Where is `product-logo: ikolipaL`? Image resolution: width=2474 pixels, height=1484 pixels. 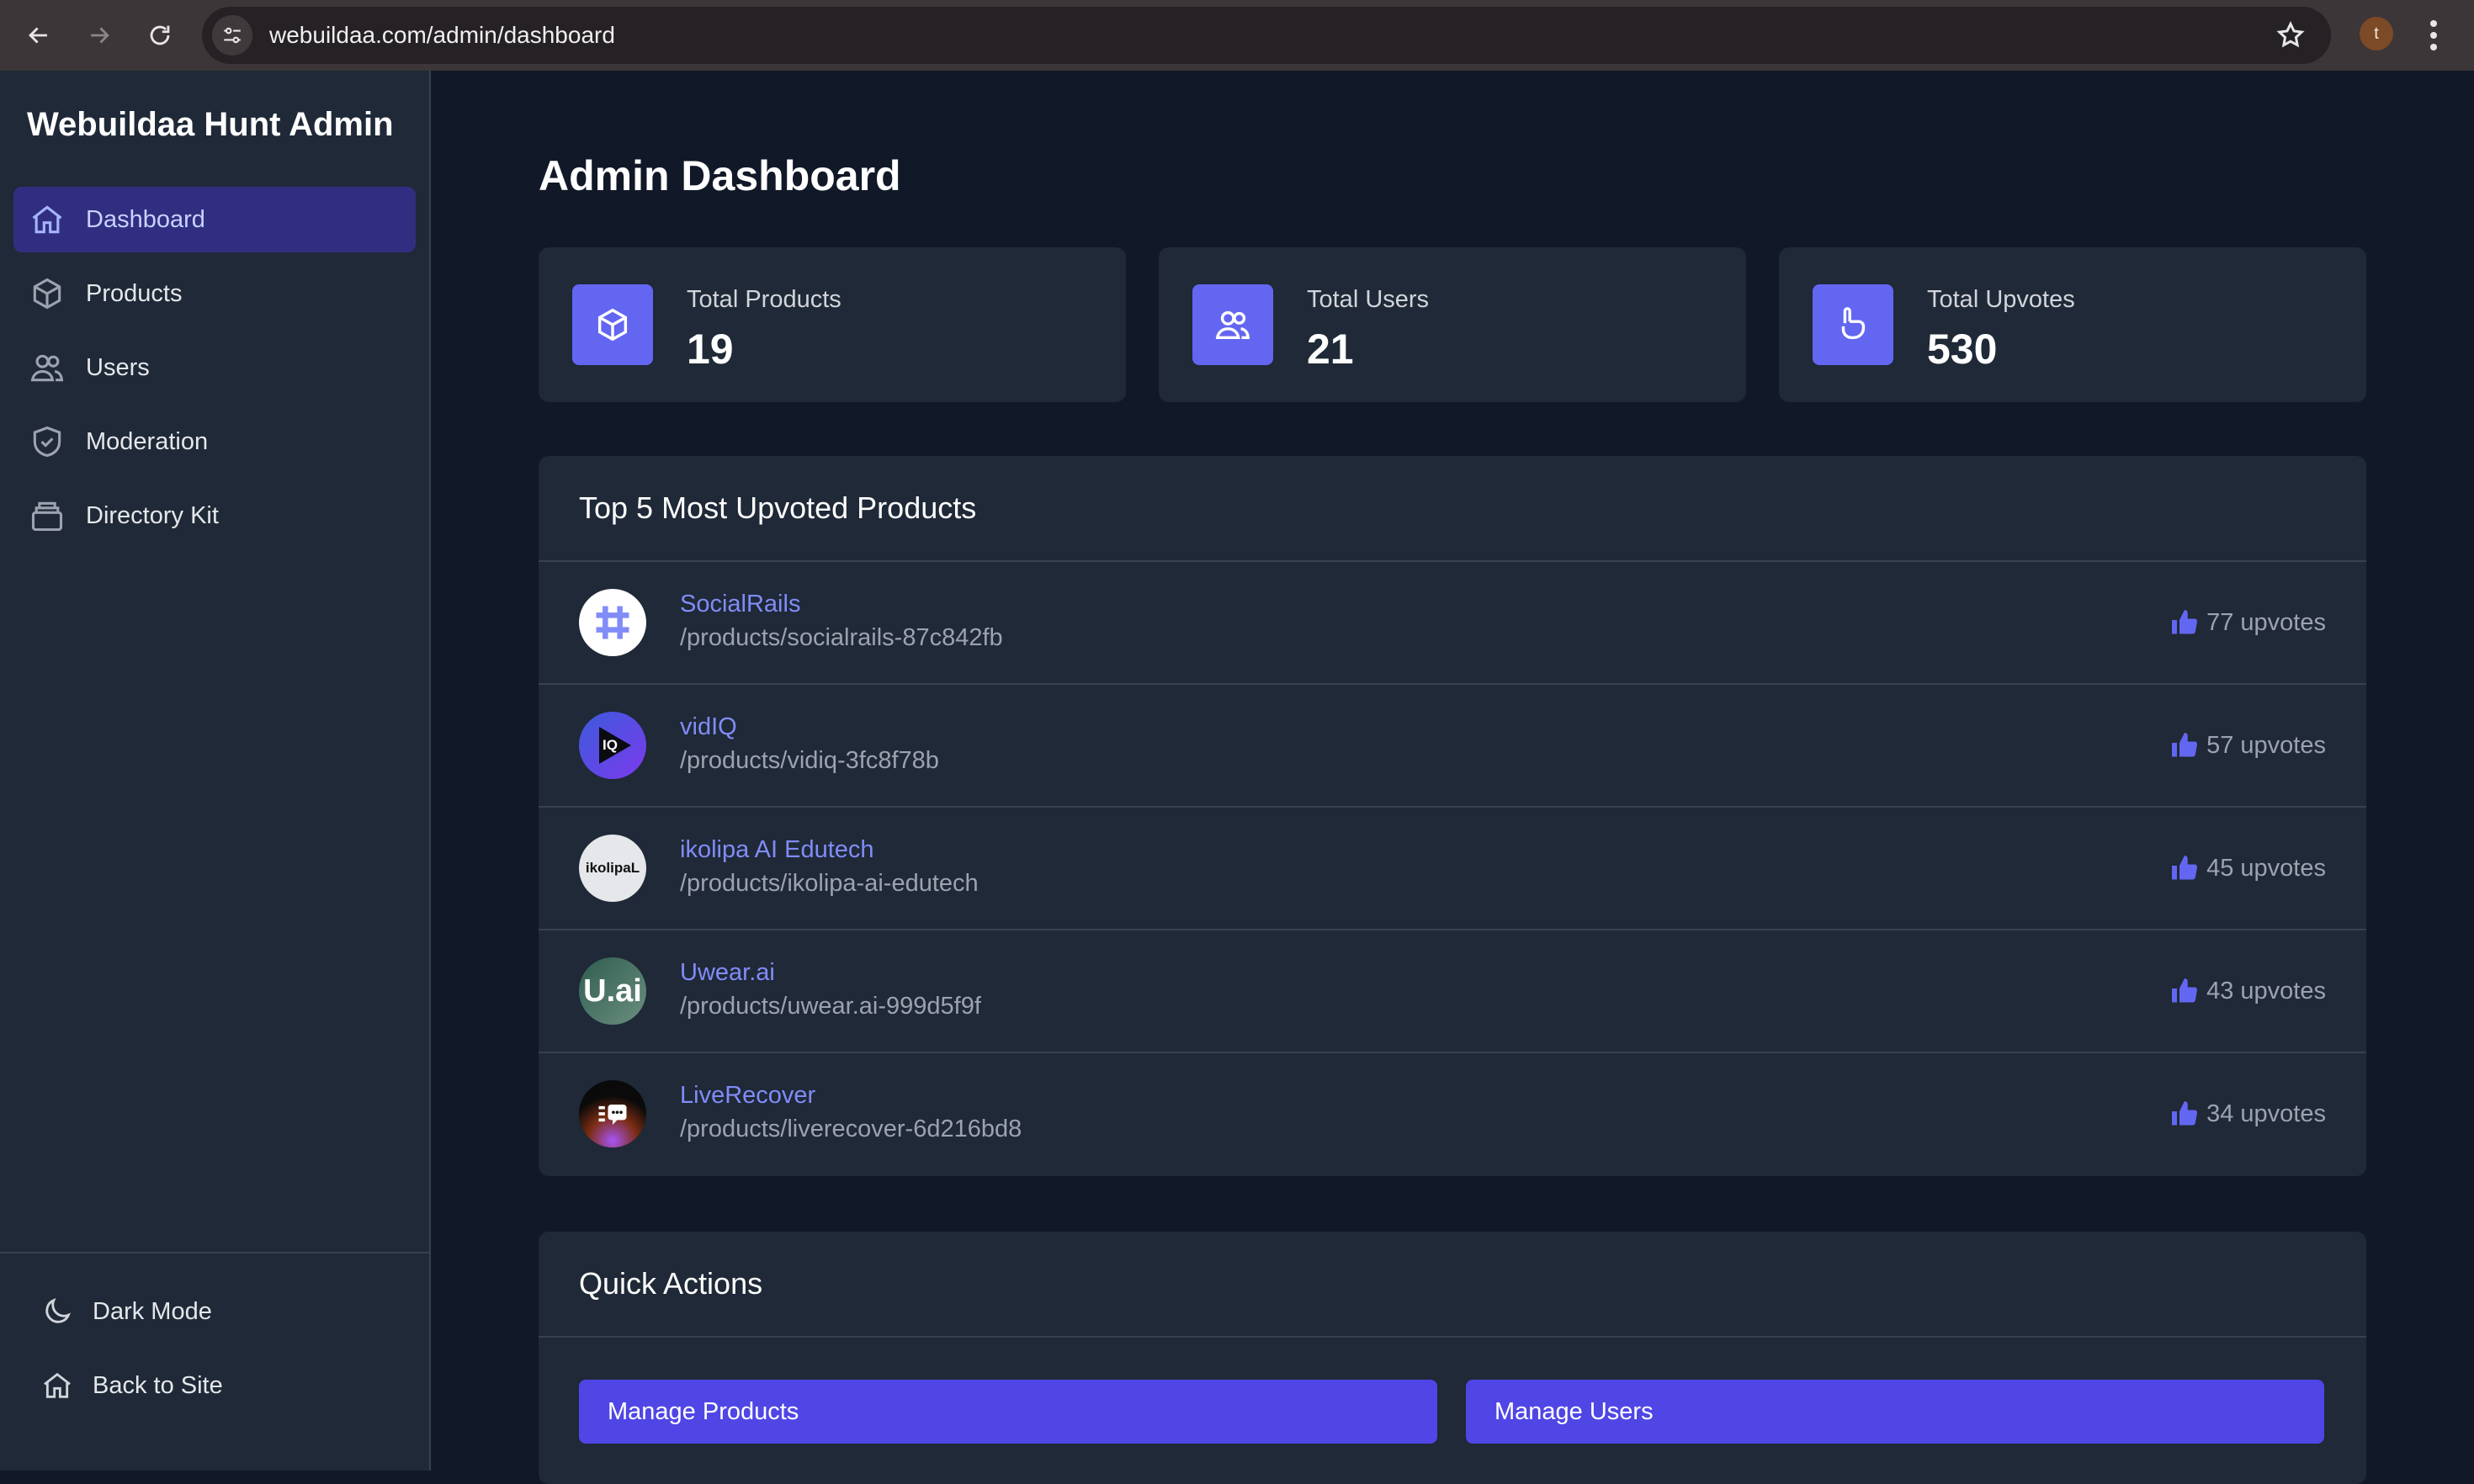 product-logo: ikolipaL is located at coordinates (612, 869).